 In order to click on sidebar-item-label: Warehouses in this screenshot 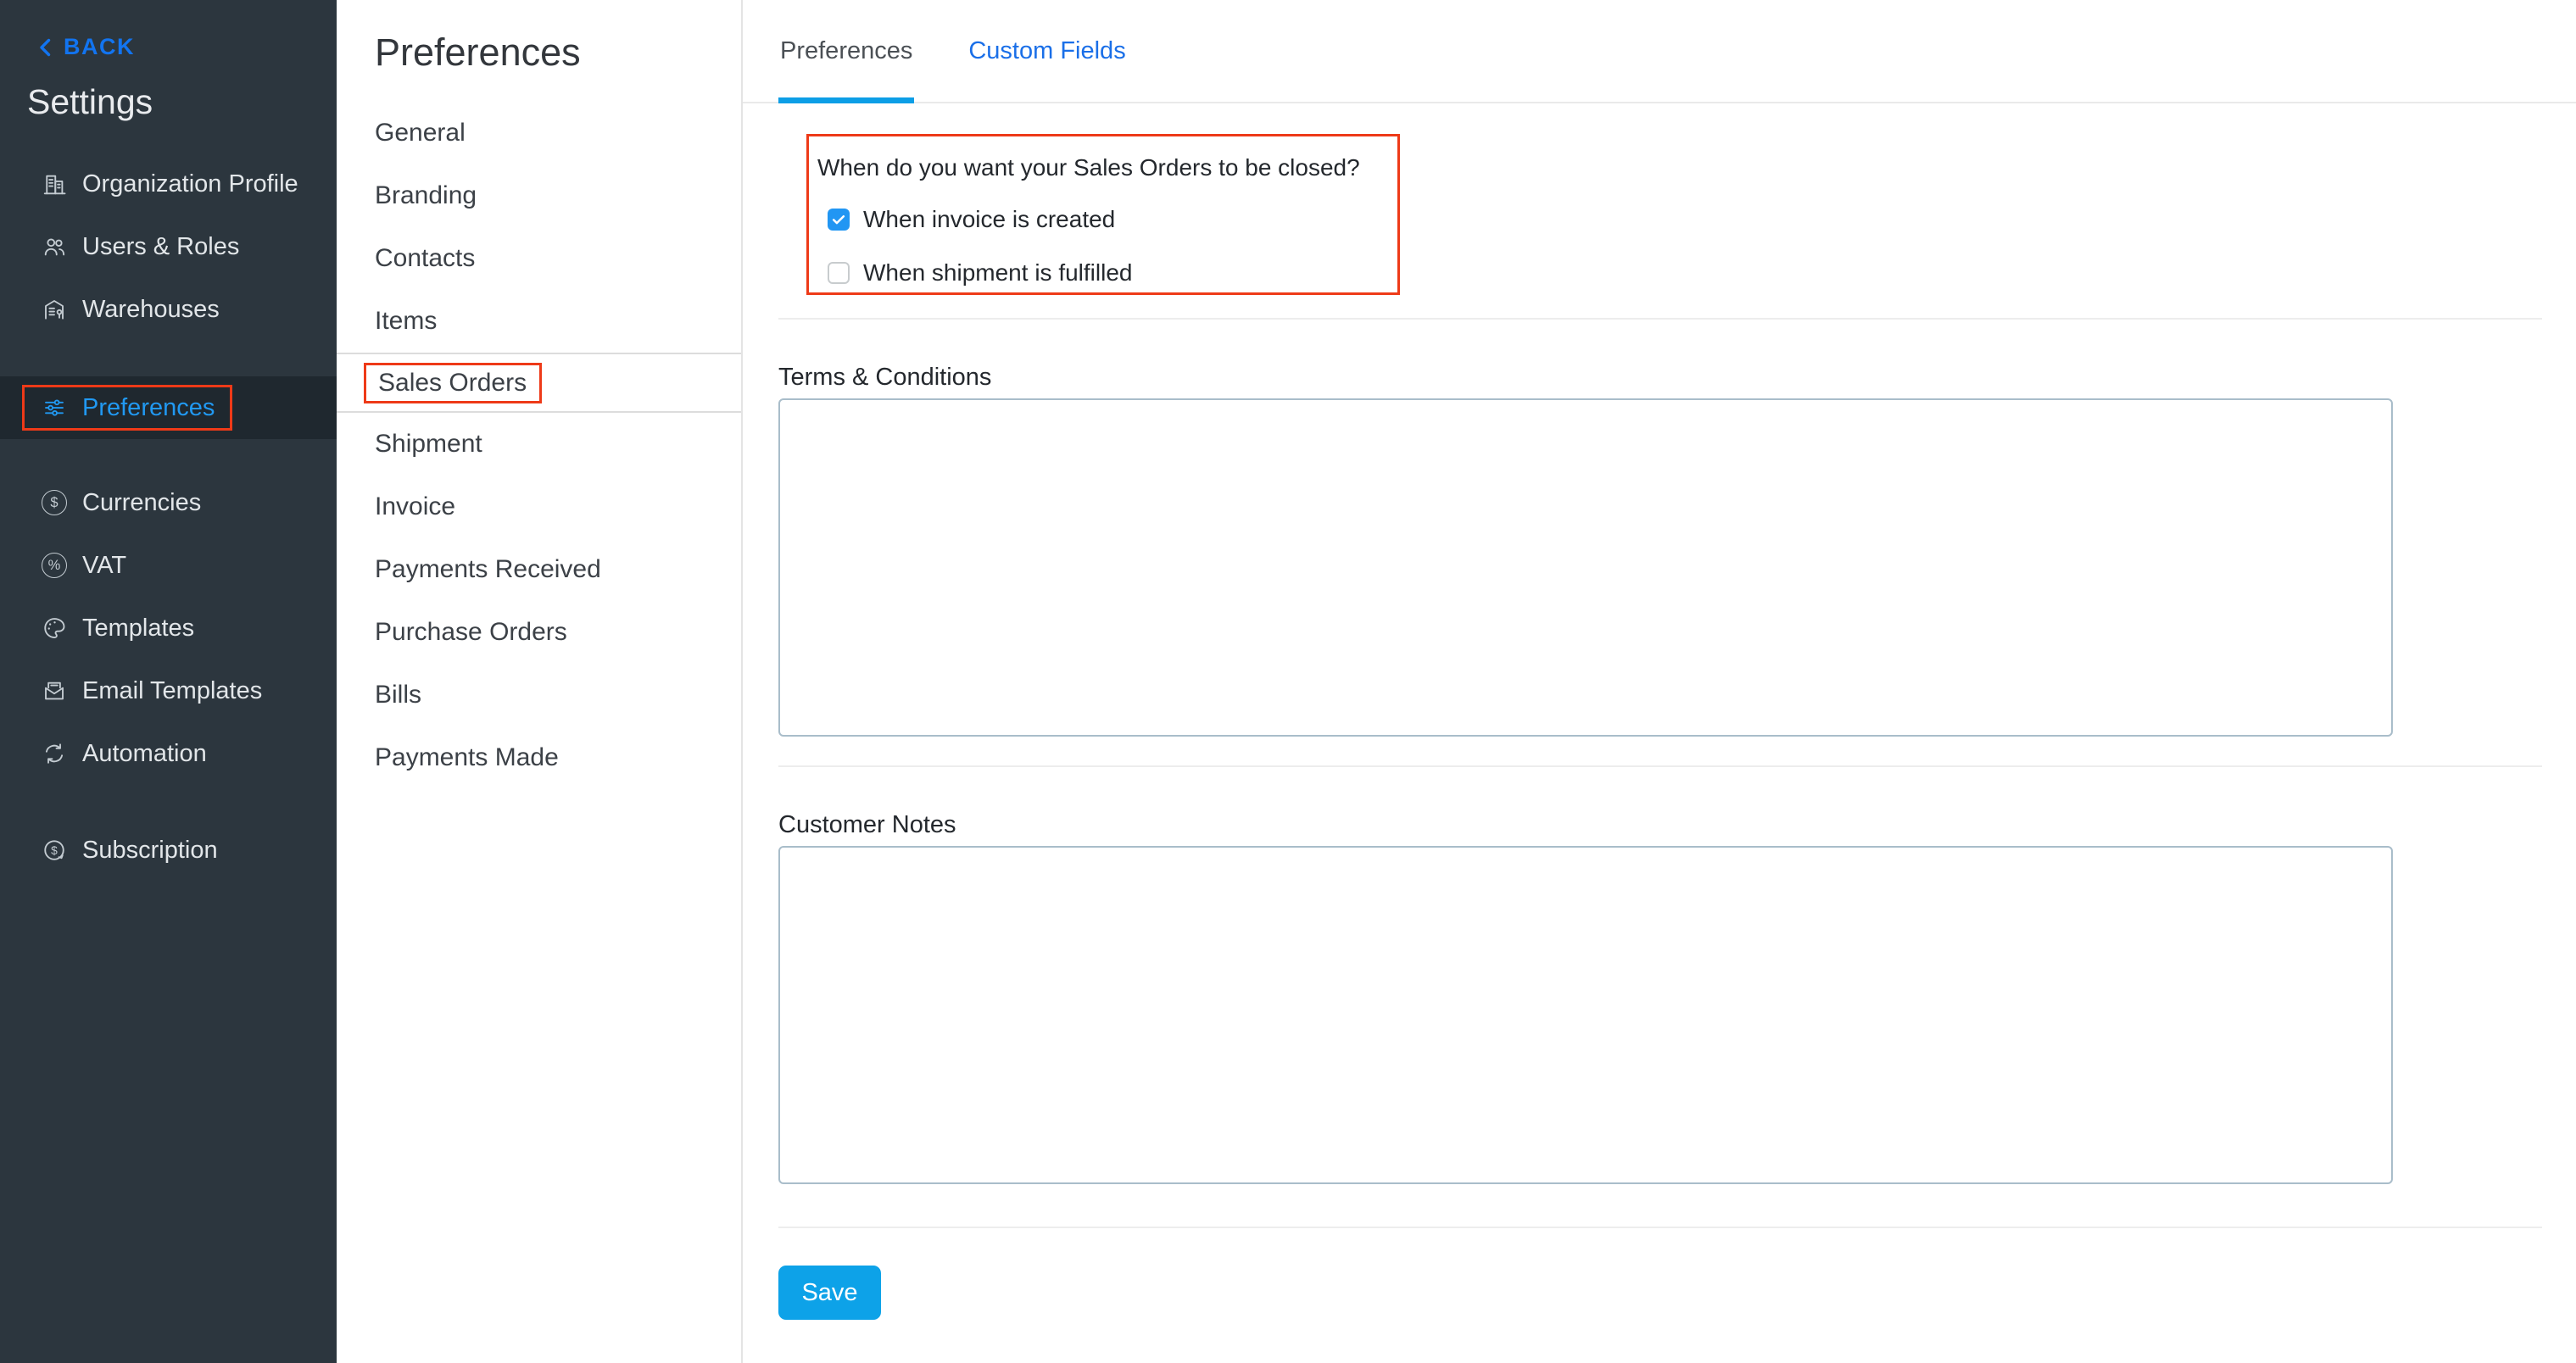, I will do `click(151, 309)`.